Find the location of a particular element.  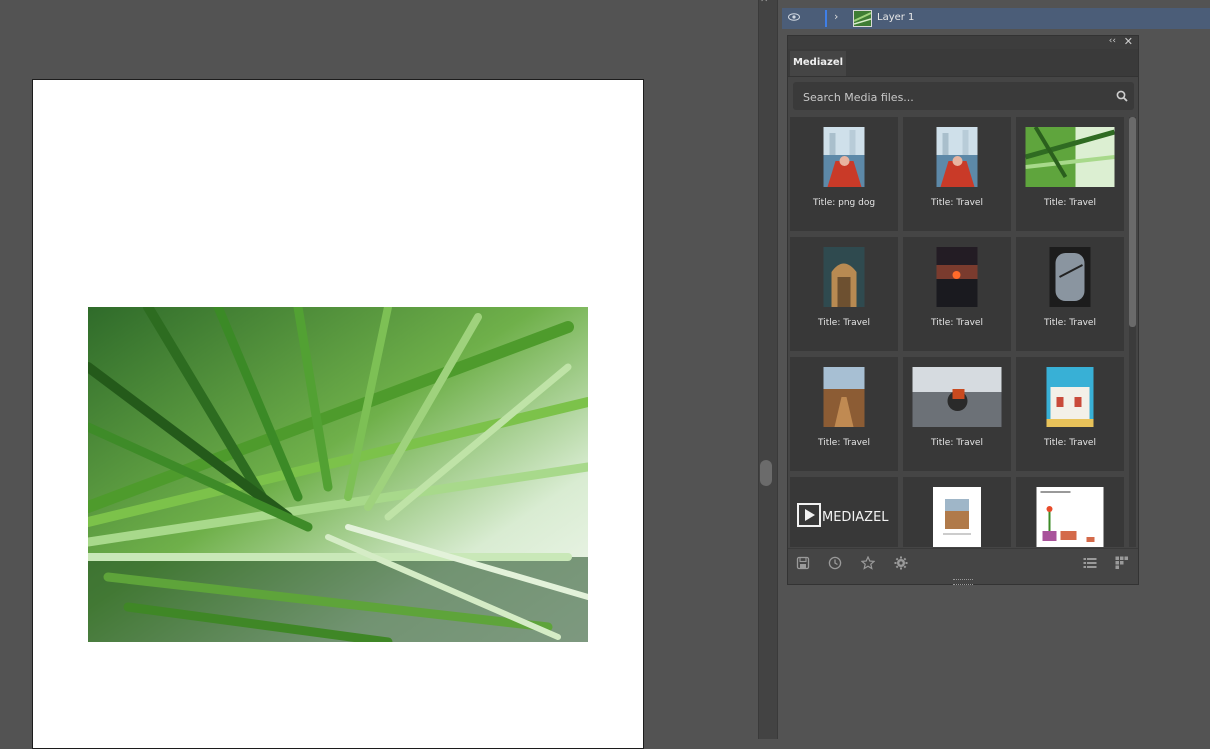

panel-divider is located at coordinates (768, 369).